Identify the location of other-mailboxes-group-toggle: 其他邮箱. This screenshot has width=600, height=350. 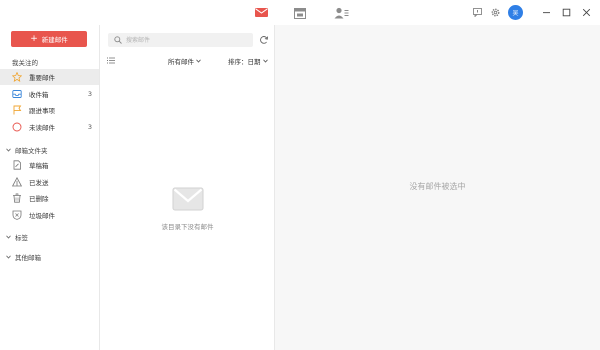
(23, 257).